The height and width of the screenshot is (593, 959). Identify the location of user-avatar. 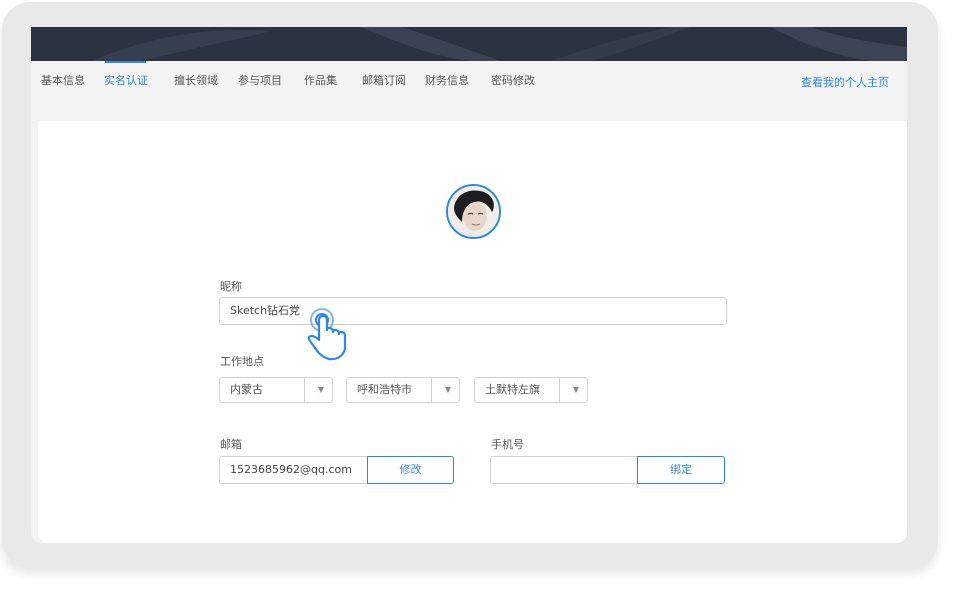
(473, 211).